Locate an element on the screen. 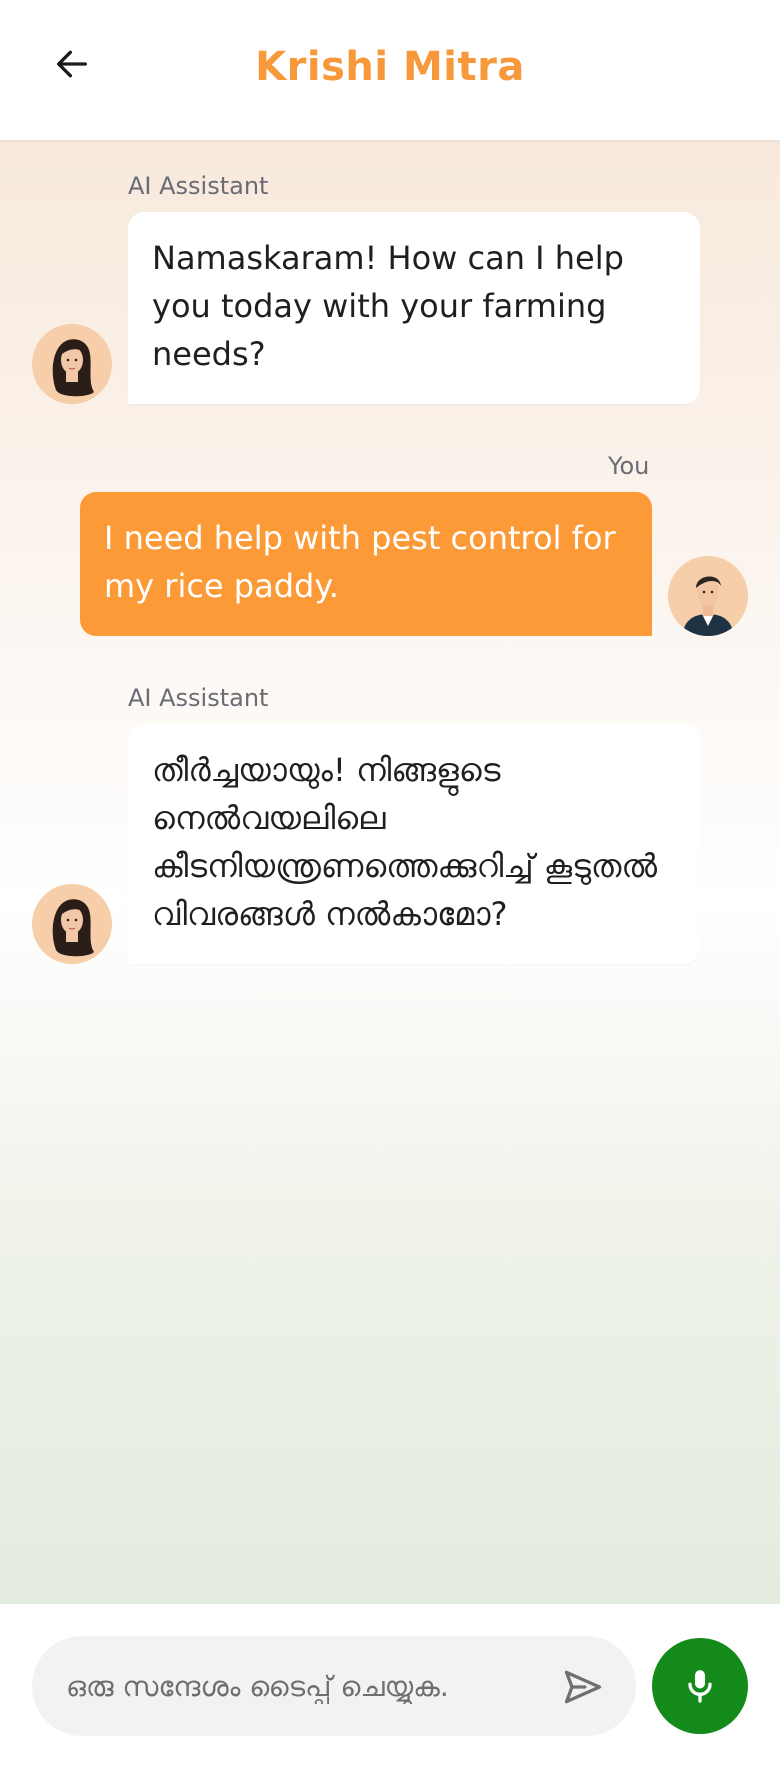  microphone-icon is located at coordinates (700, 1686).